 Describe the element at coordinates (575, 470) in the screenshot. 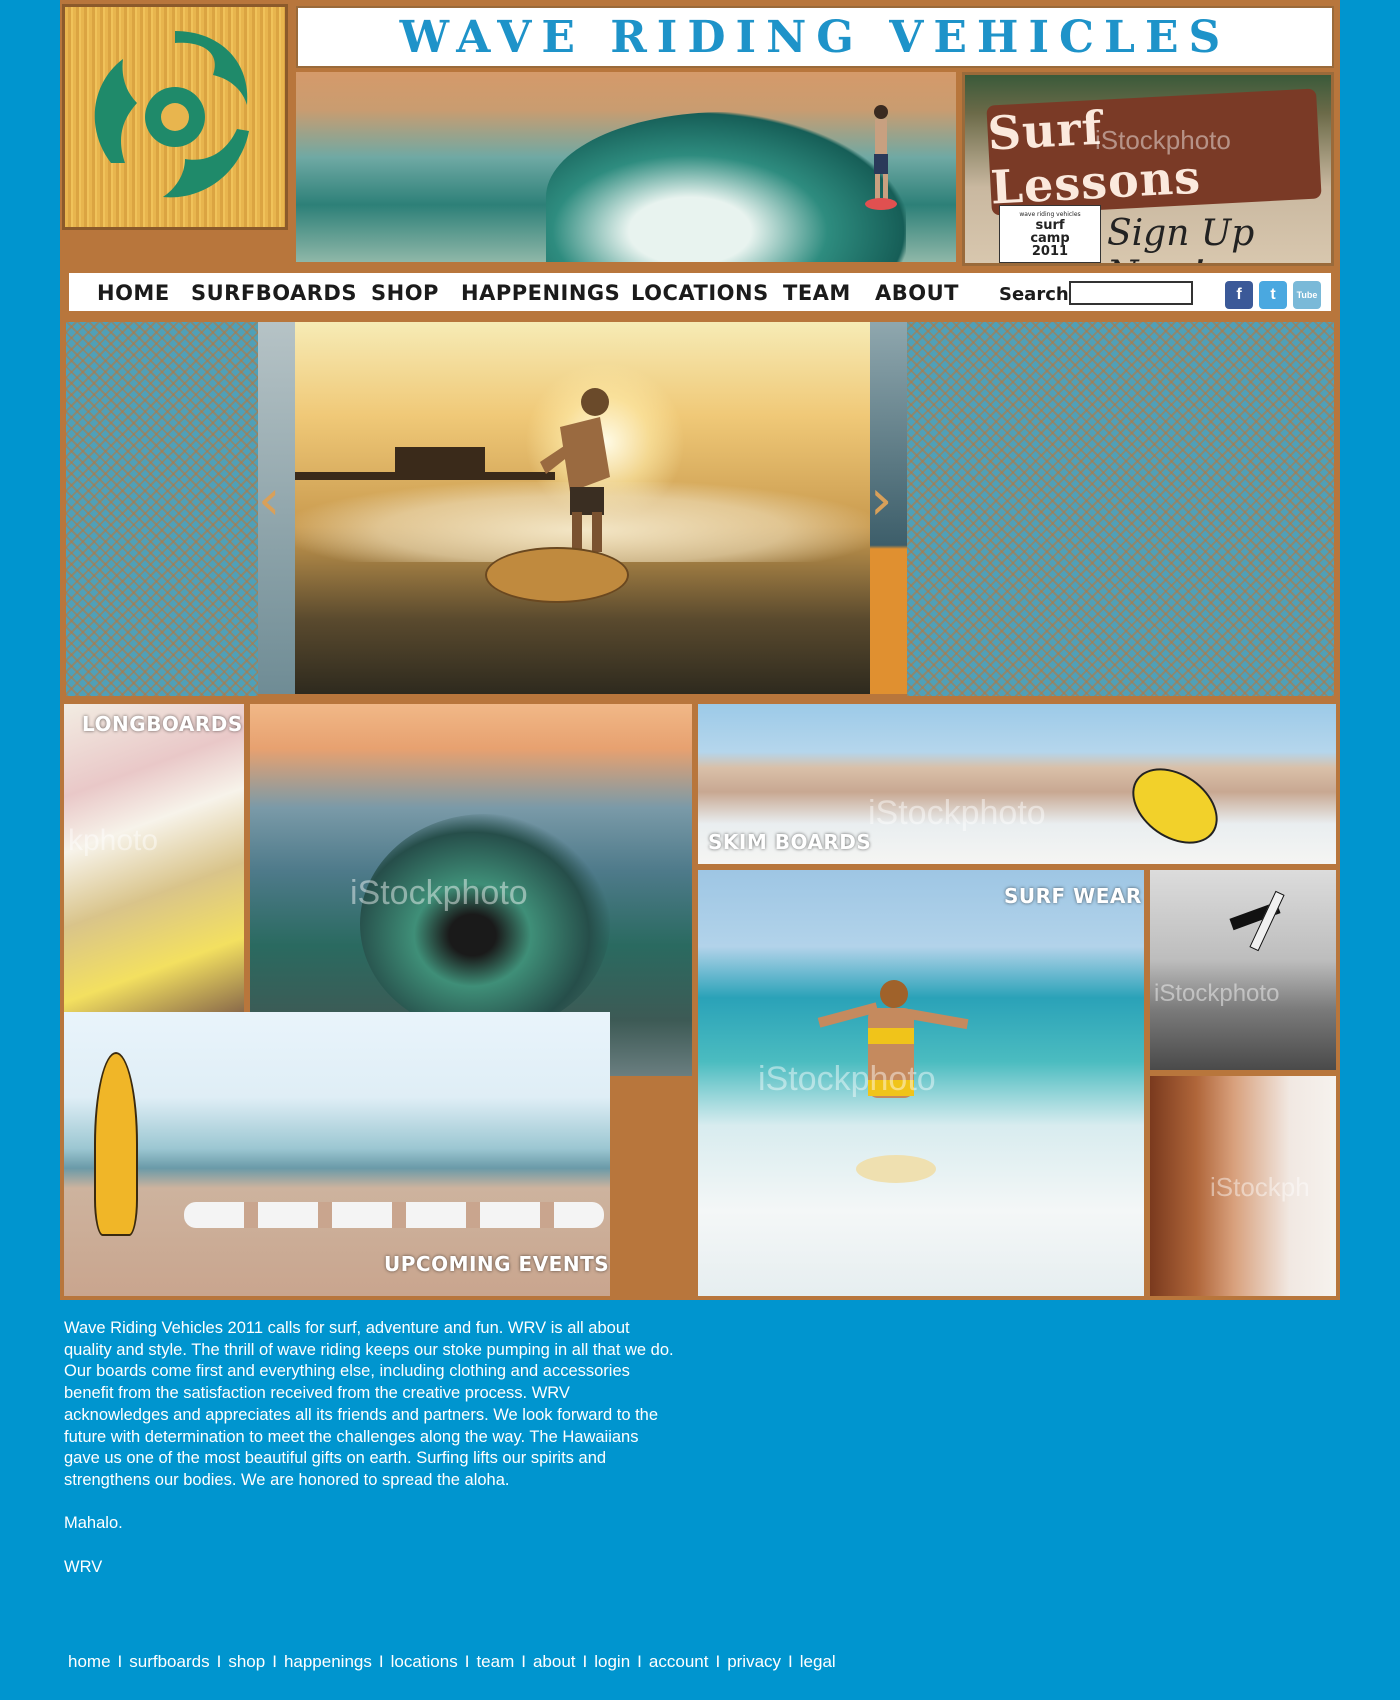

I see `sunset-surfer-figure` at that location.